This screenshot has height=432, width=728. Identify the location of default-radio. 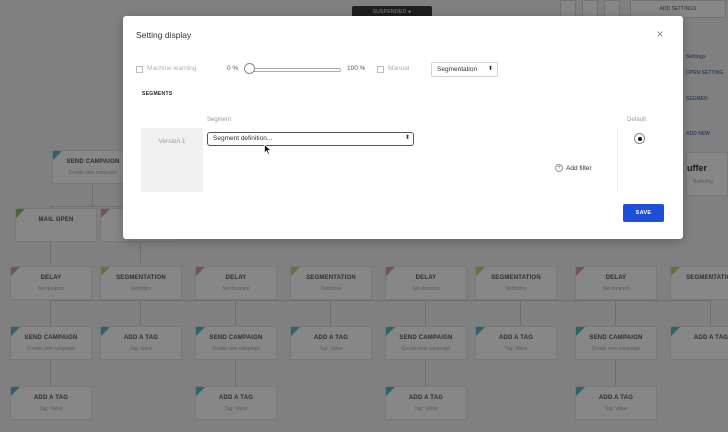
(639, 138).